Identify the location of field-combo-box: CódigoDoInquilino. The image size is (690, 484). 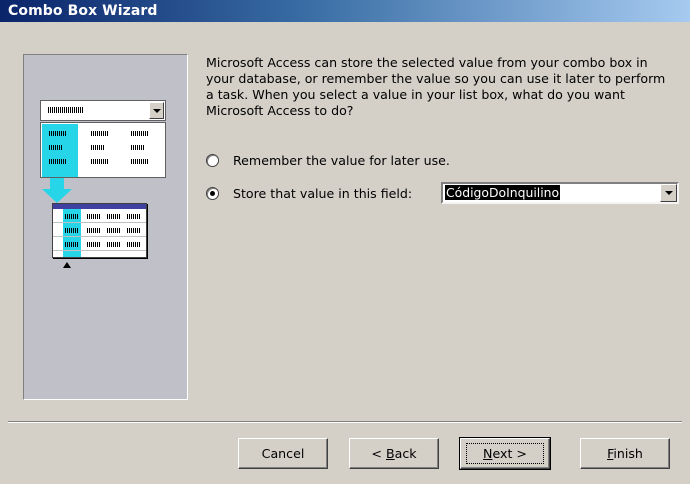
(560, 193).